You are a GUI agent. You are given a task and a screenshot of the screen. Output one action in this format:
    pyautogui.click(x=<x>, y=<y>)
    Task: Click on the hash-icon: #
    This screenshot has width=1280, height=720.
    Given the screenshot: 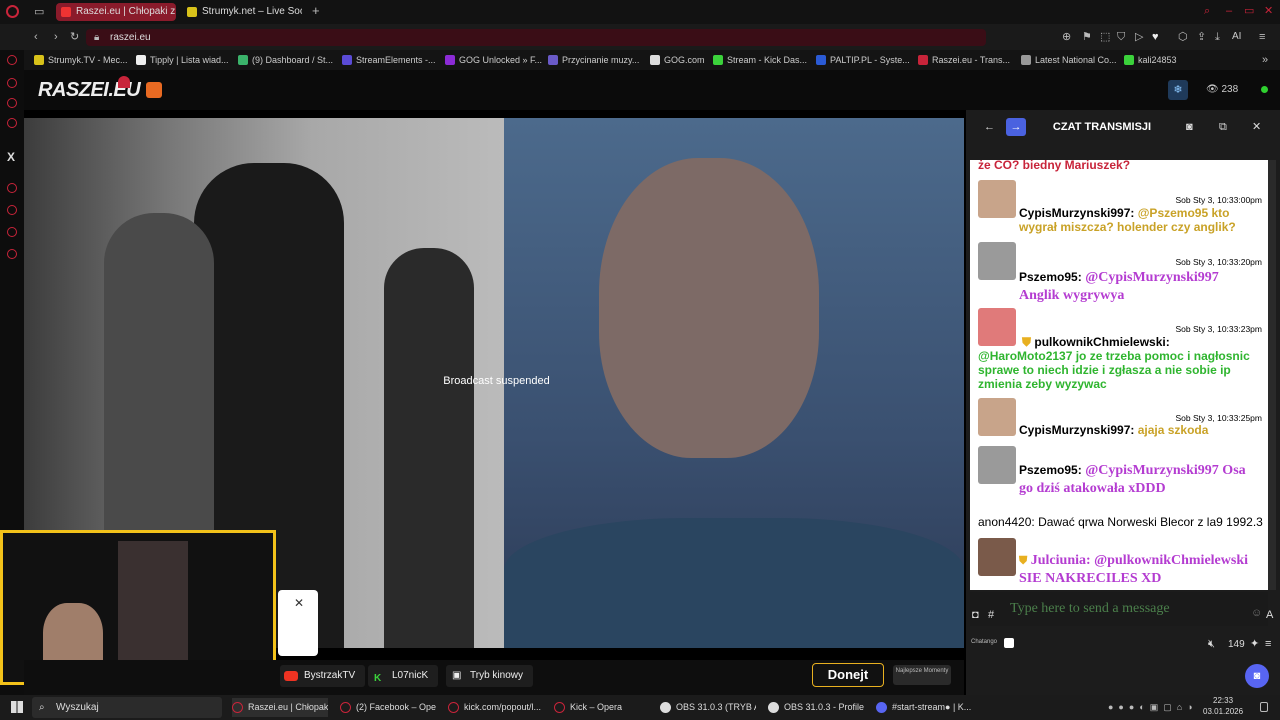 What is the action you would take?
    pyautogui.click(x=991, y=615)
    